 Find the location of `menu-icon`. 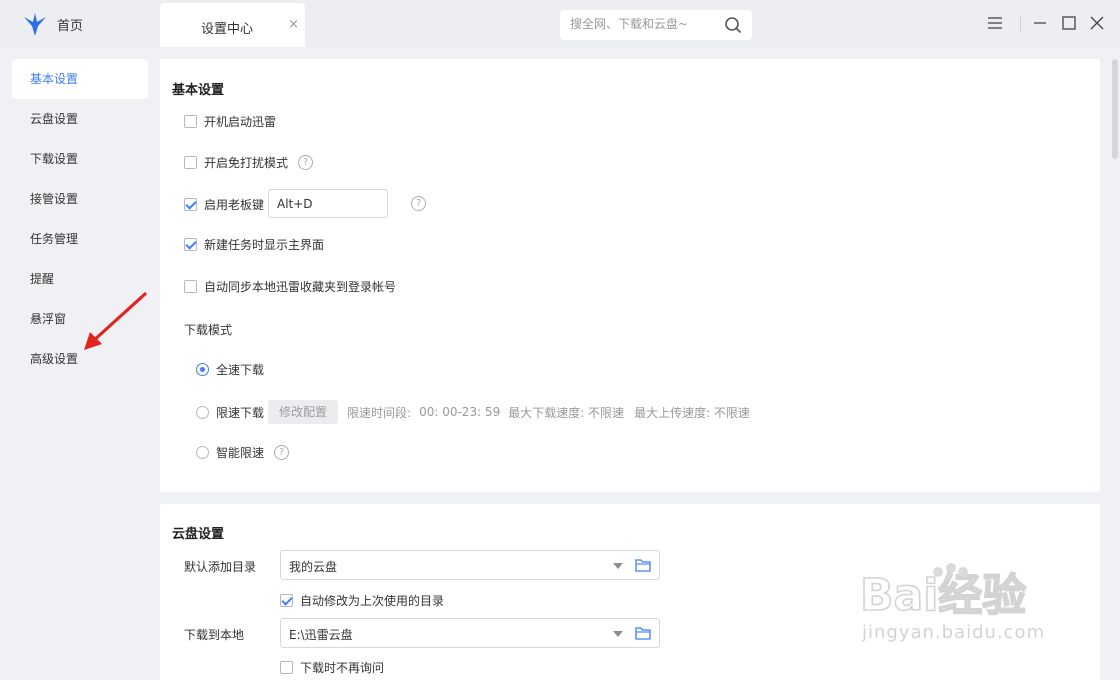

menu-icon is located at coordinates (995, 23).